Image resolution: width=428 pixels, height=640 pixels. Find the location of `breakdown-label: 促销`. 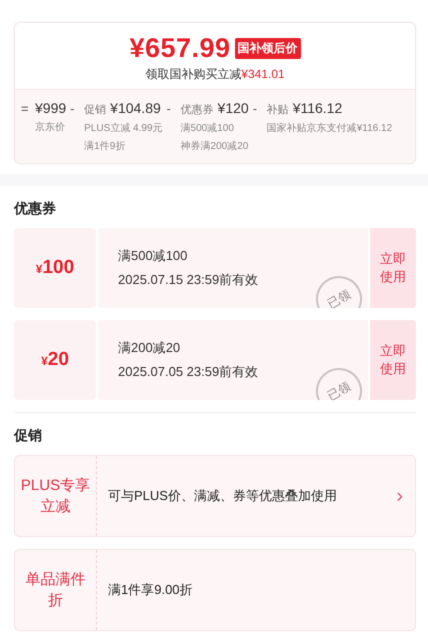

breakdown-label: 促销 is located at coordinates (95, 110).